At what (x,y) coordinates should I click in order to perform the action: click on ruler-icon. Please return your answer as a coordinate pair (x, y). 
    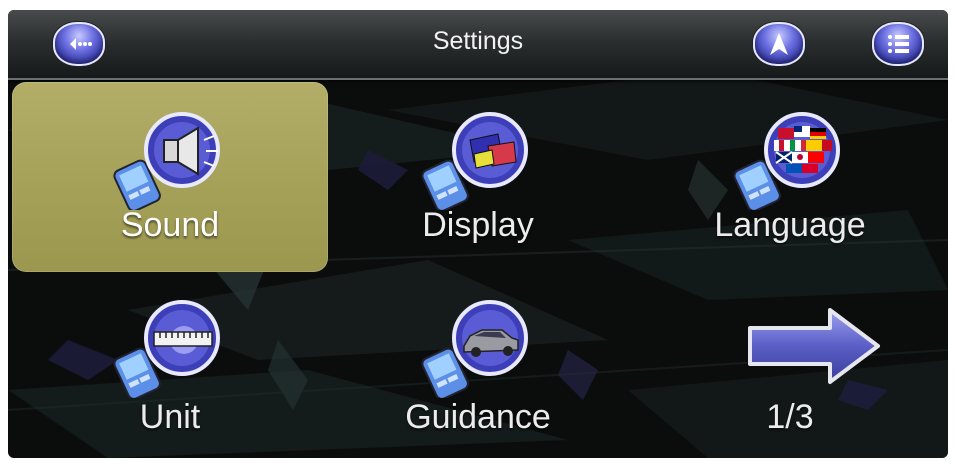
    Looking at the image, I should click on (166, 349).